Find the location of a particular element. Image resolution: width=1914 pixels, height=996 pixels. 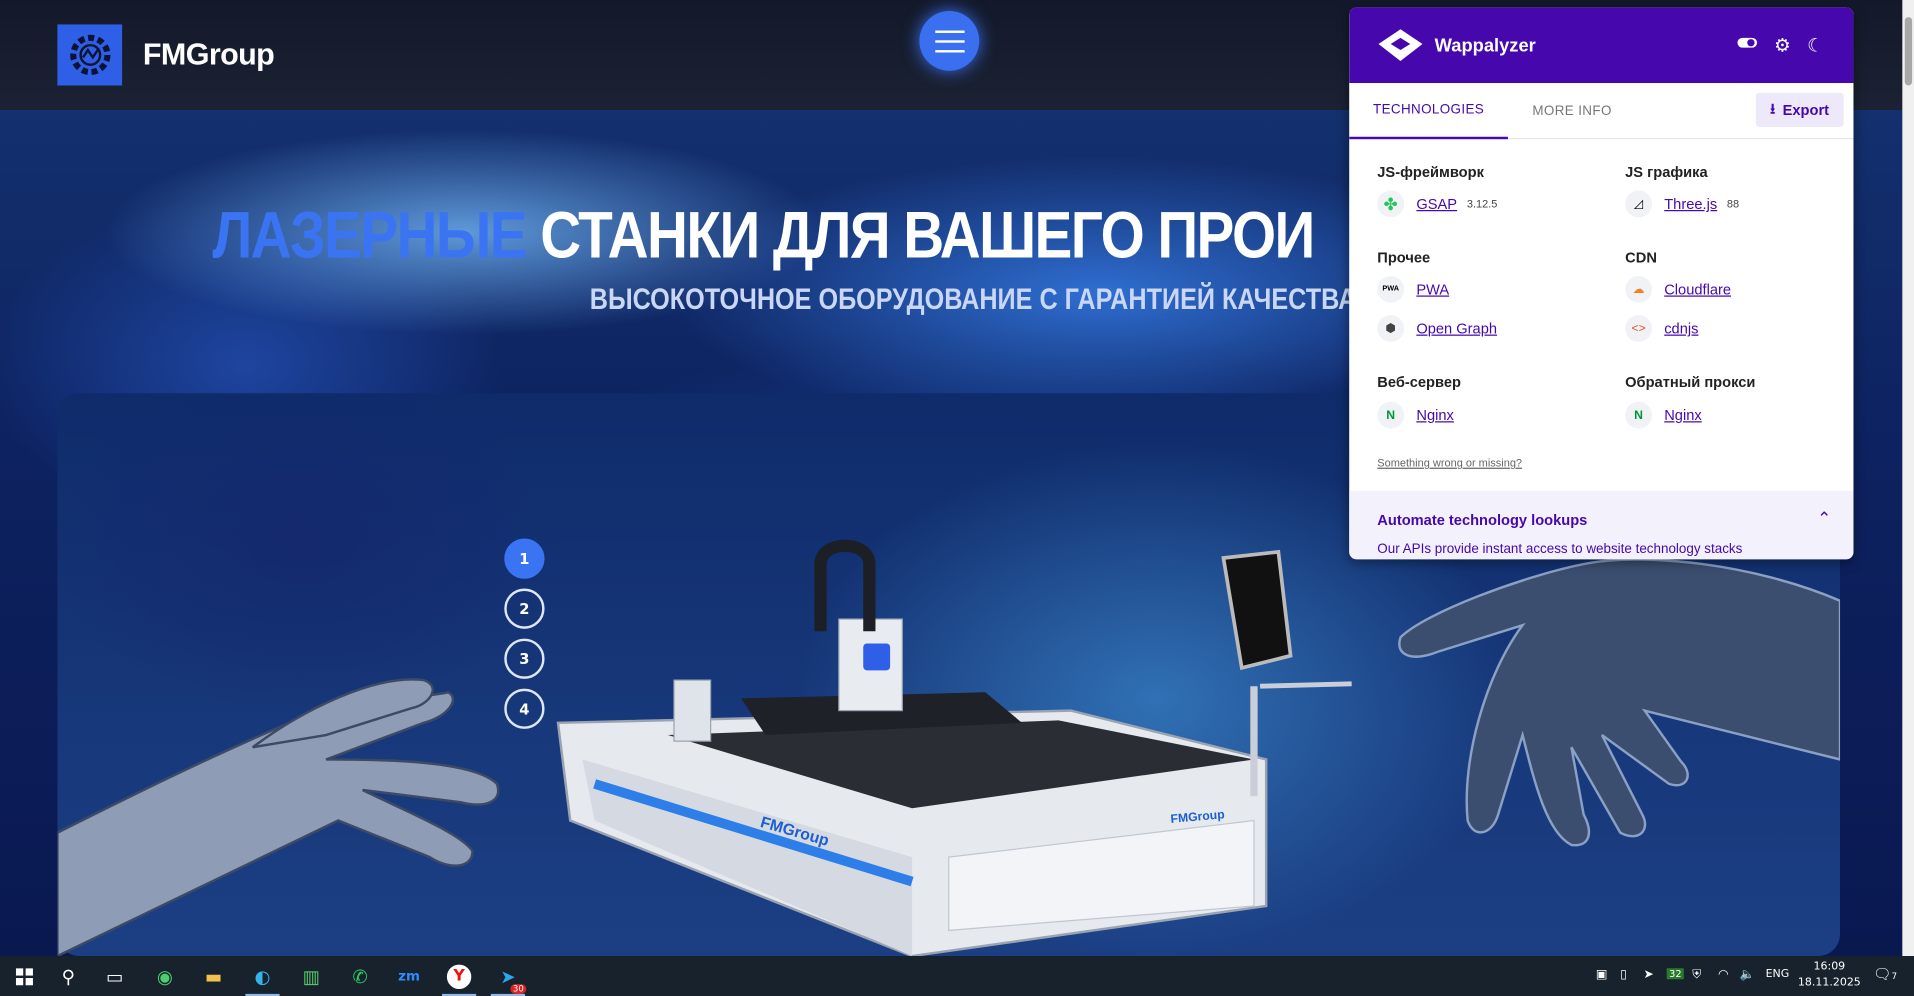

robot-hand-left-icon is located at coordinates (278, 817).